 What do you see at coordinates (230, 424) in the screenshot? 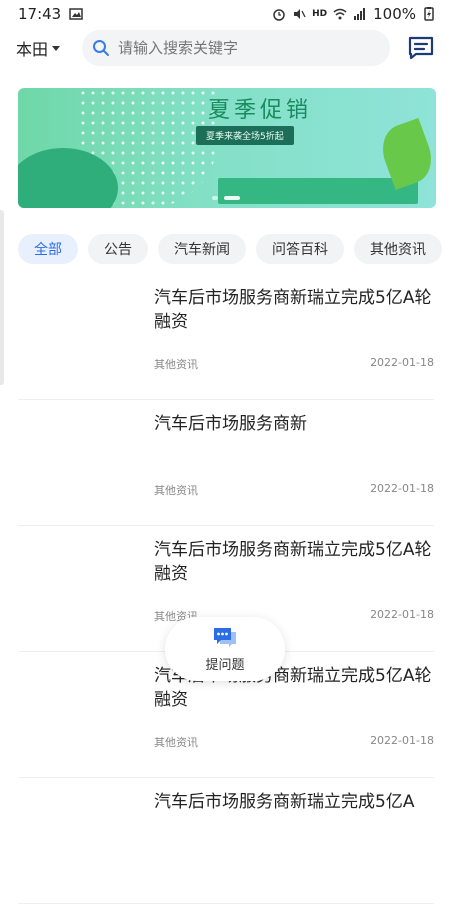
I see `article-title: 汽车后市场服务商新` at bounding box center [230, 424].